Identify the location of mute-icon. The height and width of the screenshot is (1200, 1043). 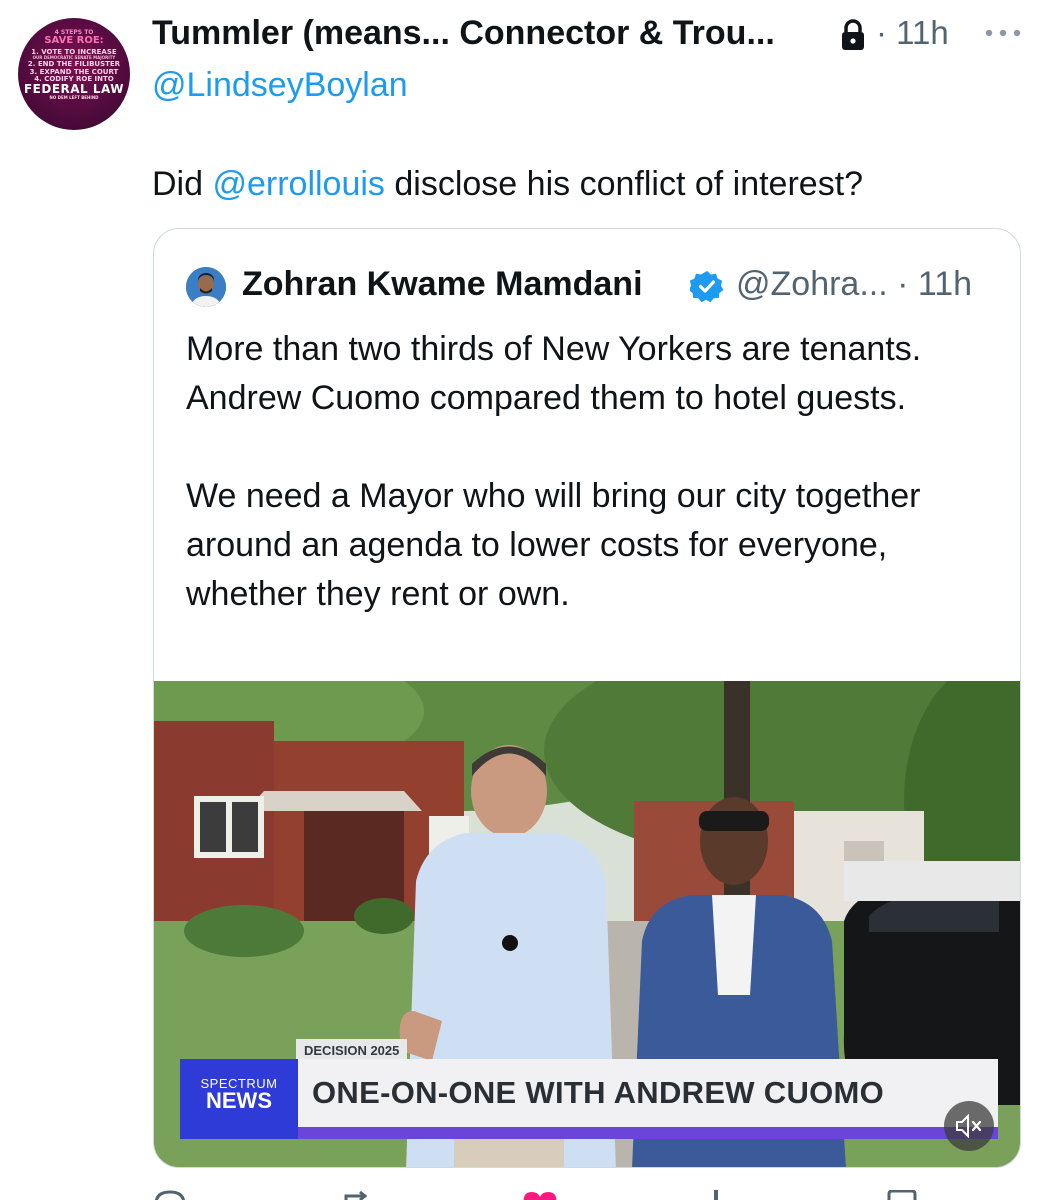
(969, 1126).